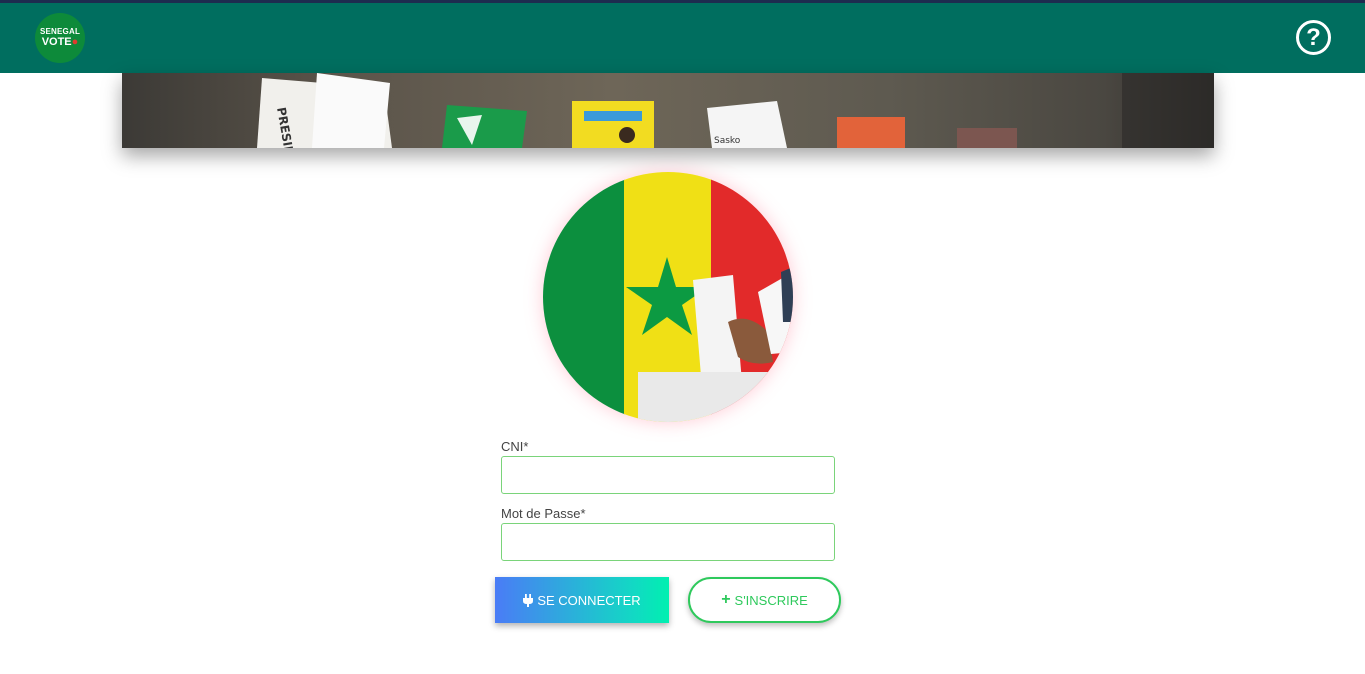  What do you see at coordinates (56, 42) in the screenshot?
I see `logo-line-2-text: VOTE` at bounding box center [56, 42].